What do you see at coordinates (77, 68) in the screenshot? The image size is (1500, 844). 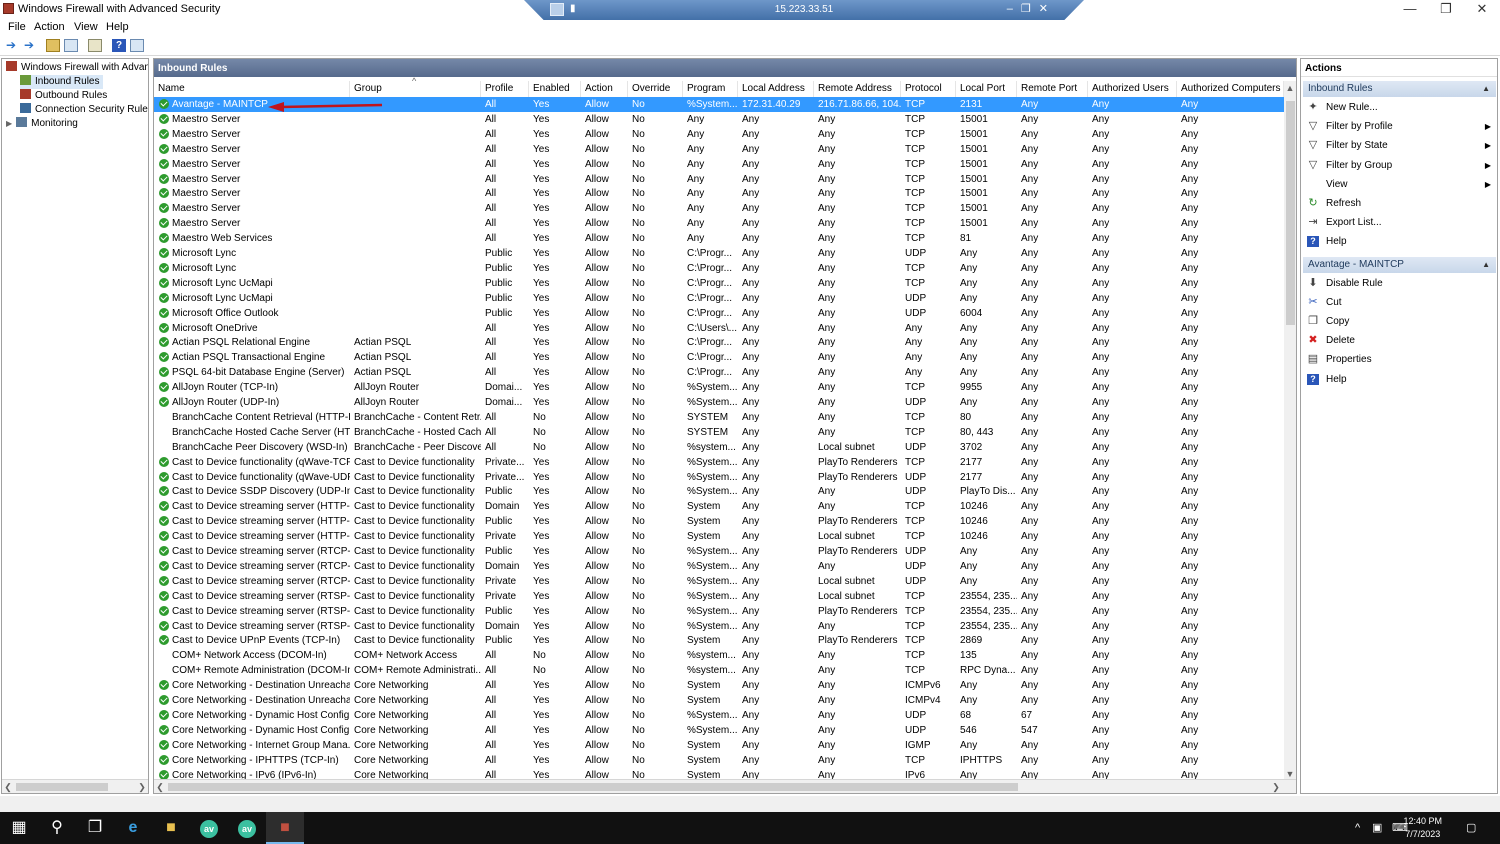 I see `tree-item-root: Windows Firewall with Advanced Security` at bounding box center [77, 68].